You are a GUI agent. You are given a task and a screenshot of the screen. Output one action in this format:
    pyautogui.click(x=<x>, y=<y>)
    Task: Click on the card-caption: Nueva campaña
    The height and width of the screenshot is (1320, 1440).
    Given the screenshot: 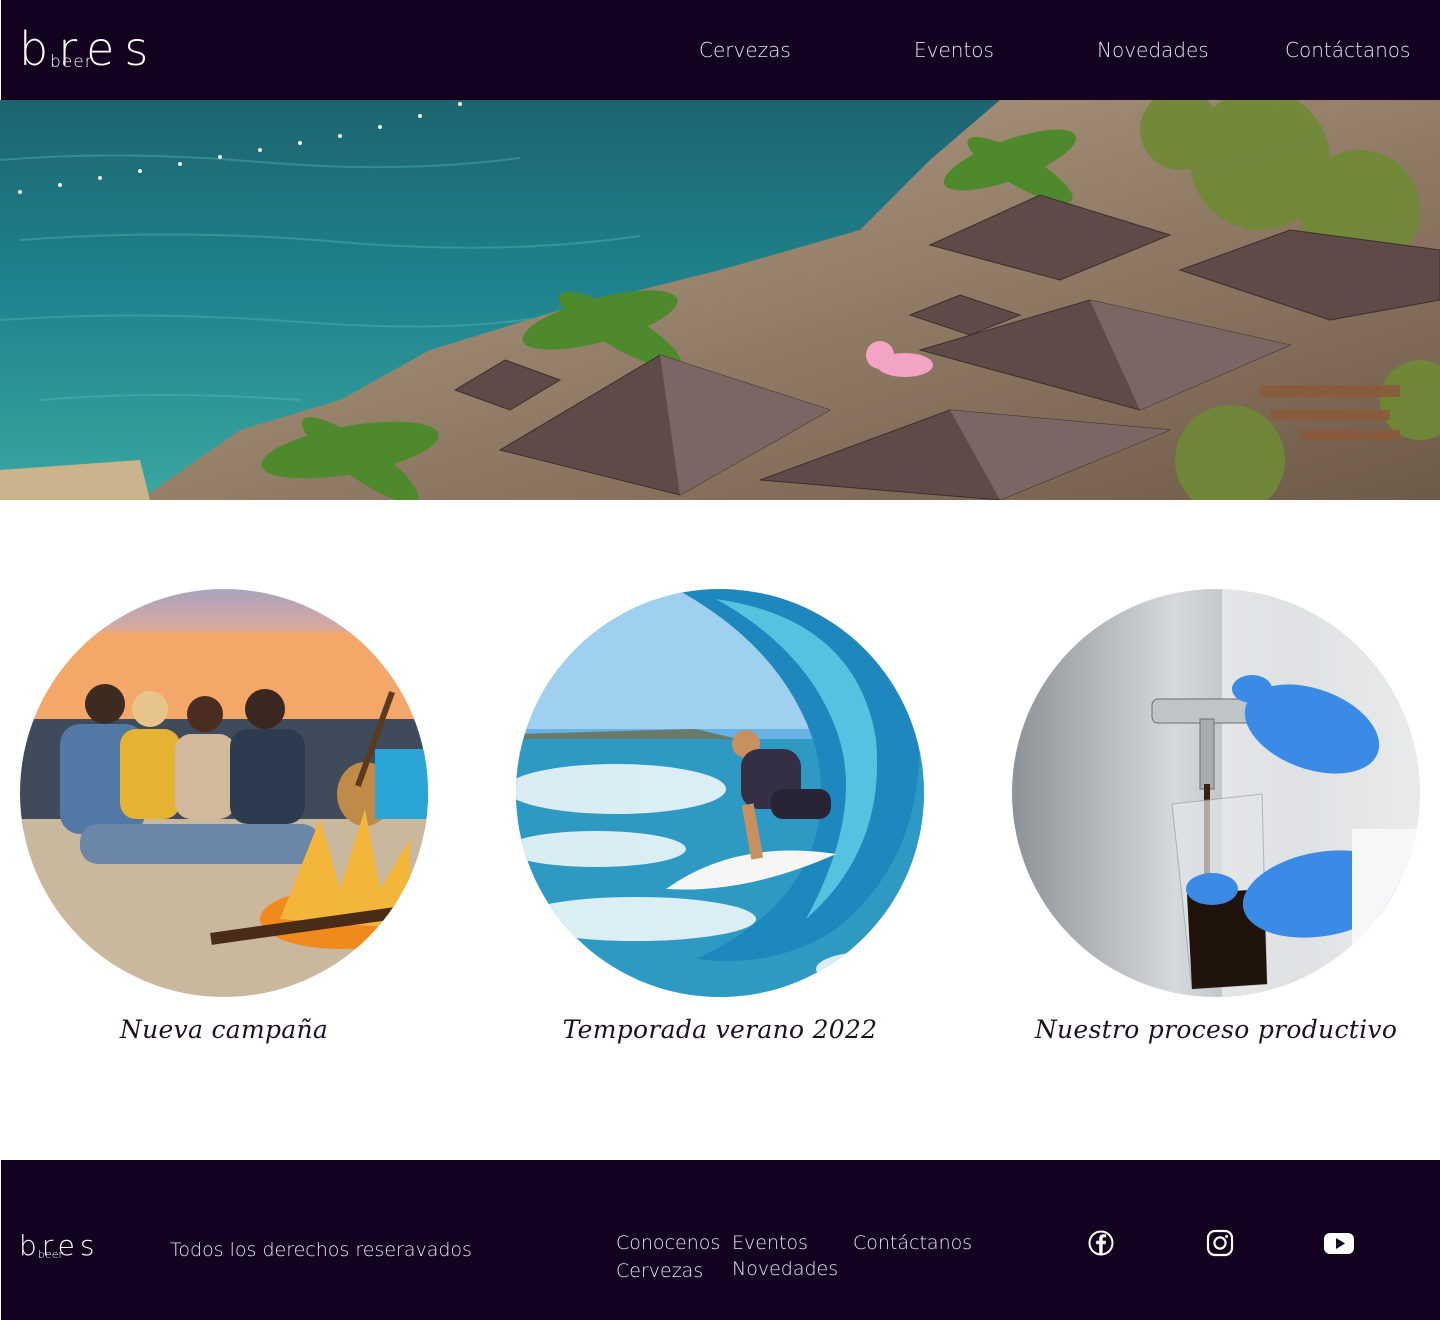 What is the action you would take?
    pyautogui.click(x=224, y=1029)
    